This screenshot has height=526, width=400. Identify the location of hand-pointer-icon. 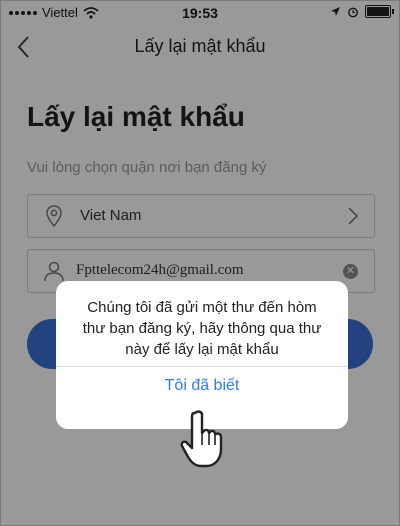
(201, 439).